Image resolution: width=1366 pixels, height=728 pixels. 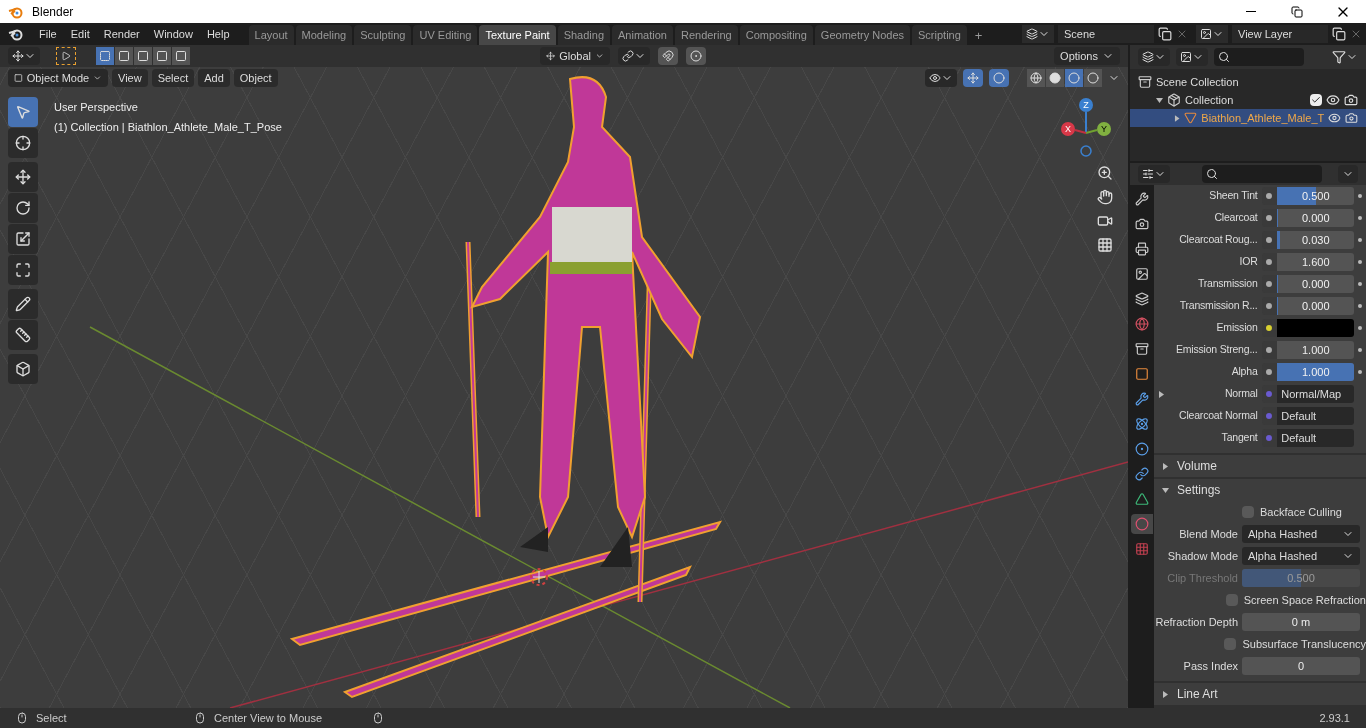 I want to click on workspace-tab: Texture Paint, so click(x=517, y=35).